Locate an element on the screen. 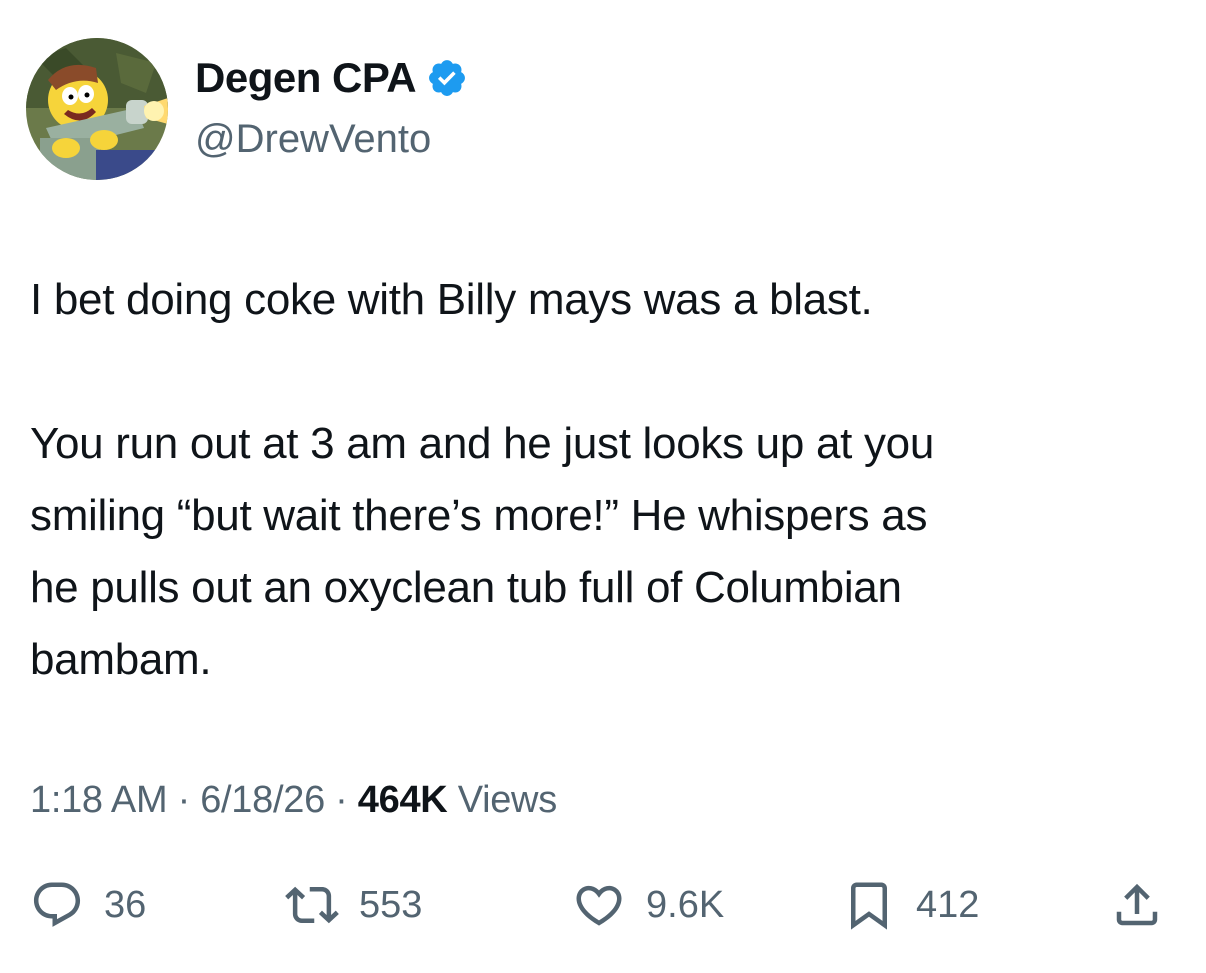 This screenshot has width=1206, height=973. bookmark-count: 412 is located at coordinates (948, 904).